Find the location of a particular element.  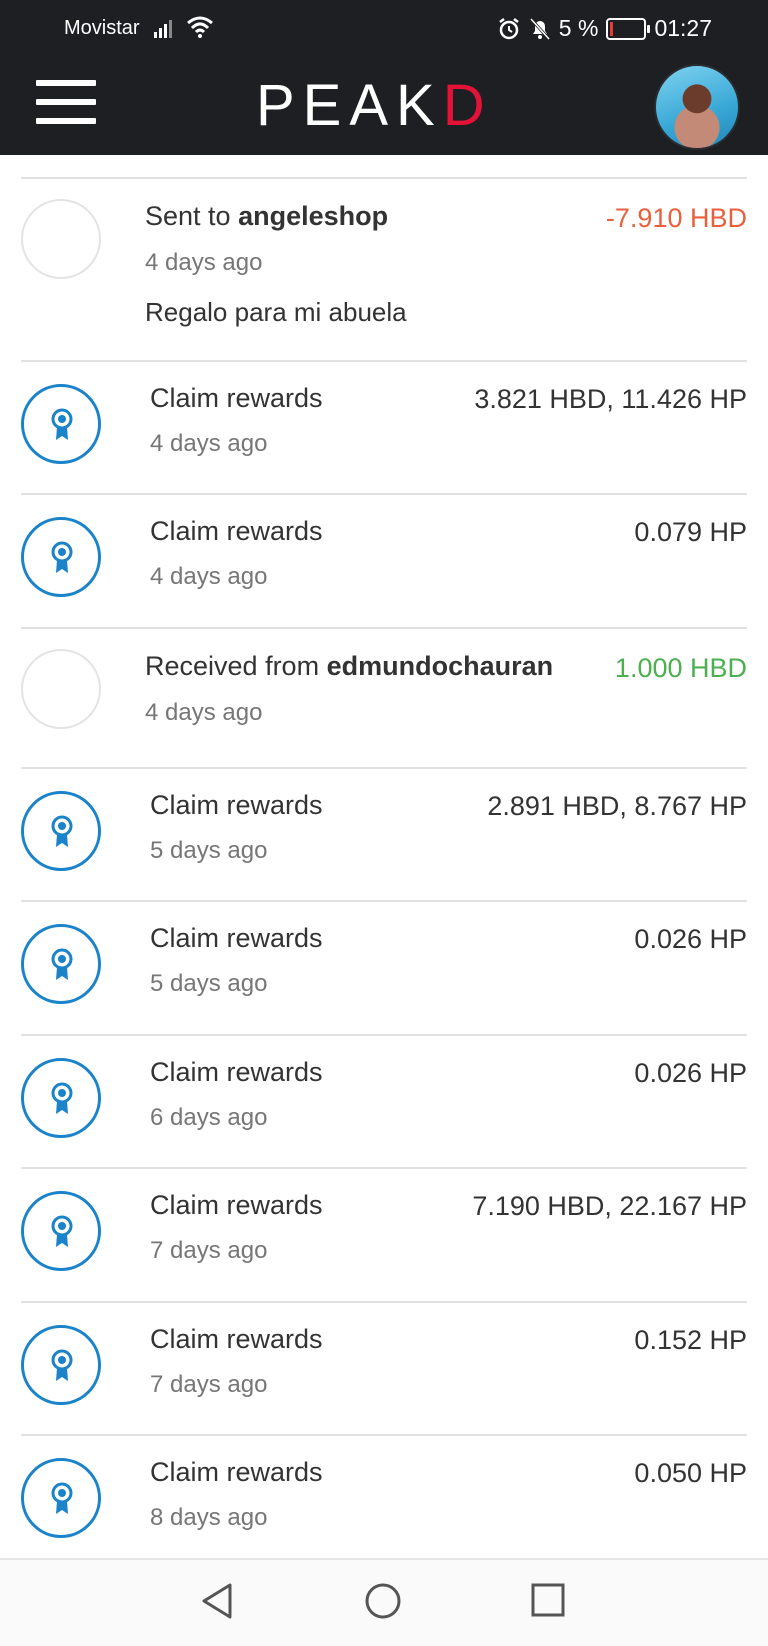

transaction-amount: -7.910 HBD is located at coordinates (676, 218).